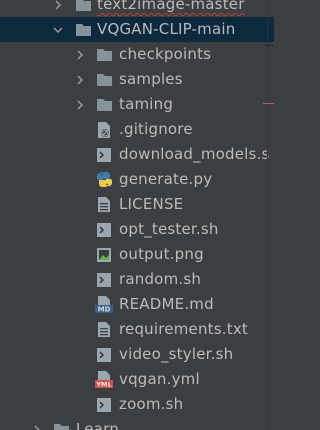  I want to click on ignore-file-icon, so click(104, 130).